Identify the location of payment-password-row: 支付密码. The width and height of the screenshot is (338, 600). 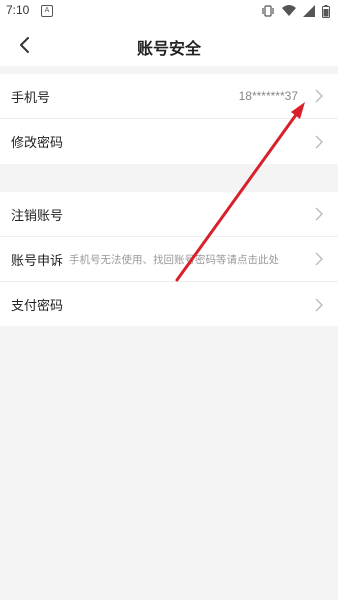
(169, 304).